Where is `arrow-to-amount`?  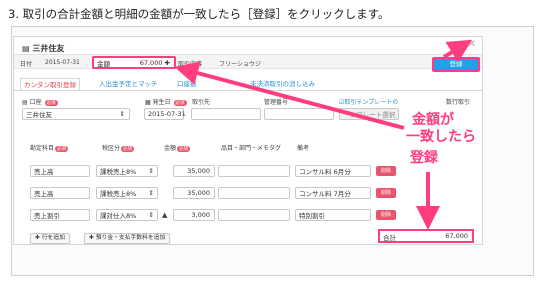 arrow-to-amount is located at coordinates (289, 95).